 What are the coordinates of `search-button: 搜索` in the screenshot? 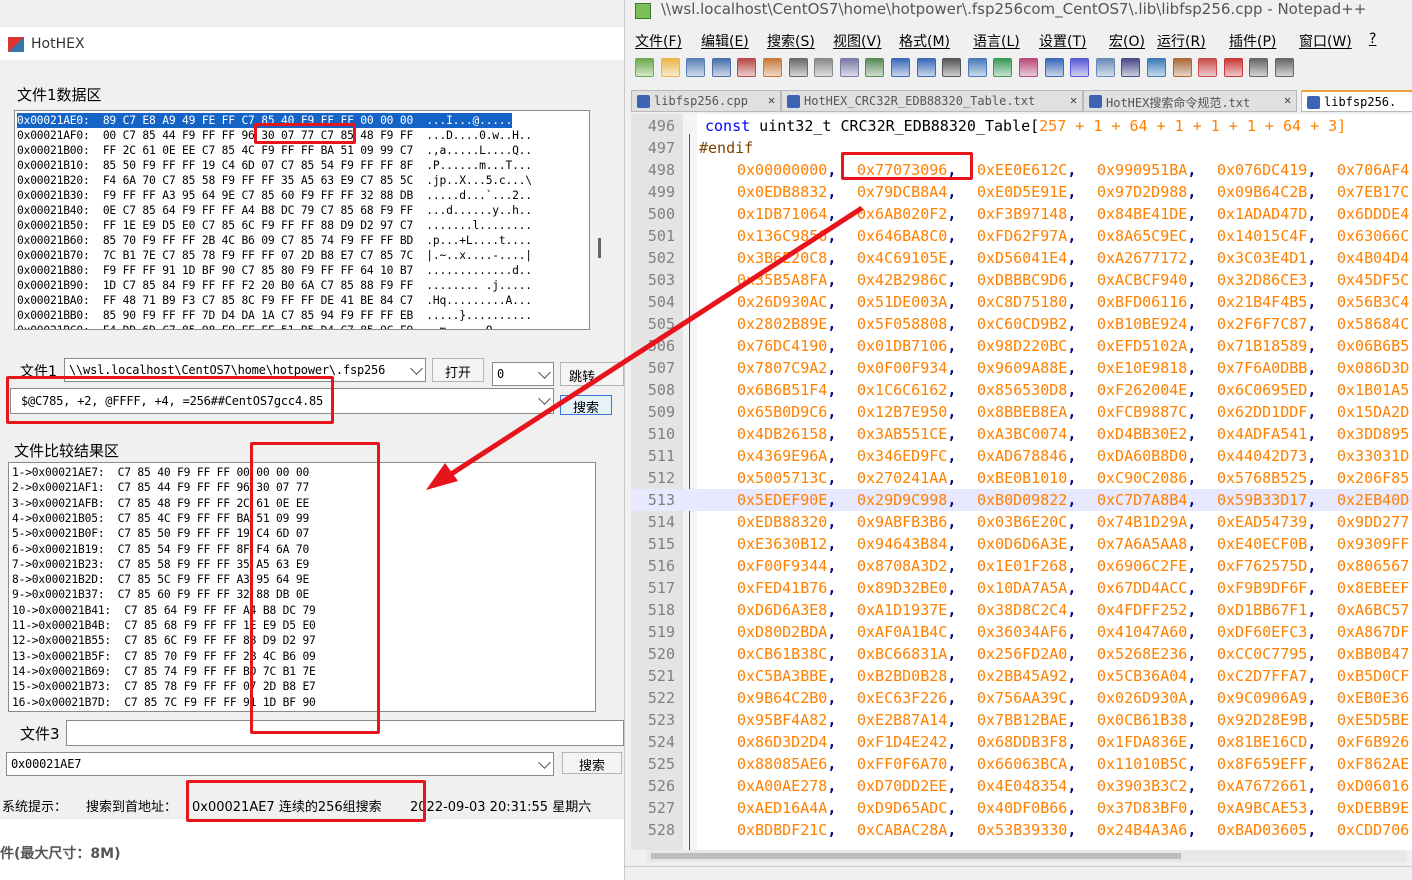 It's located at (586, 405).